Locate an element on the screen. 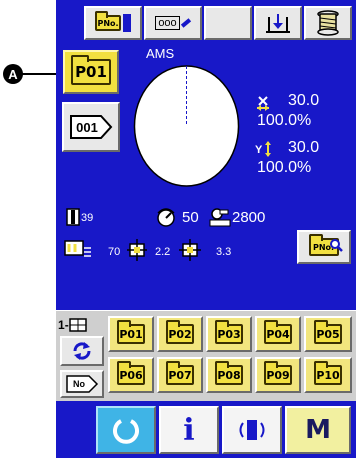  ready-icon is located at coordinates (126, 431).